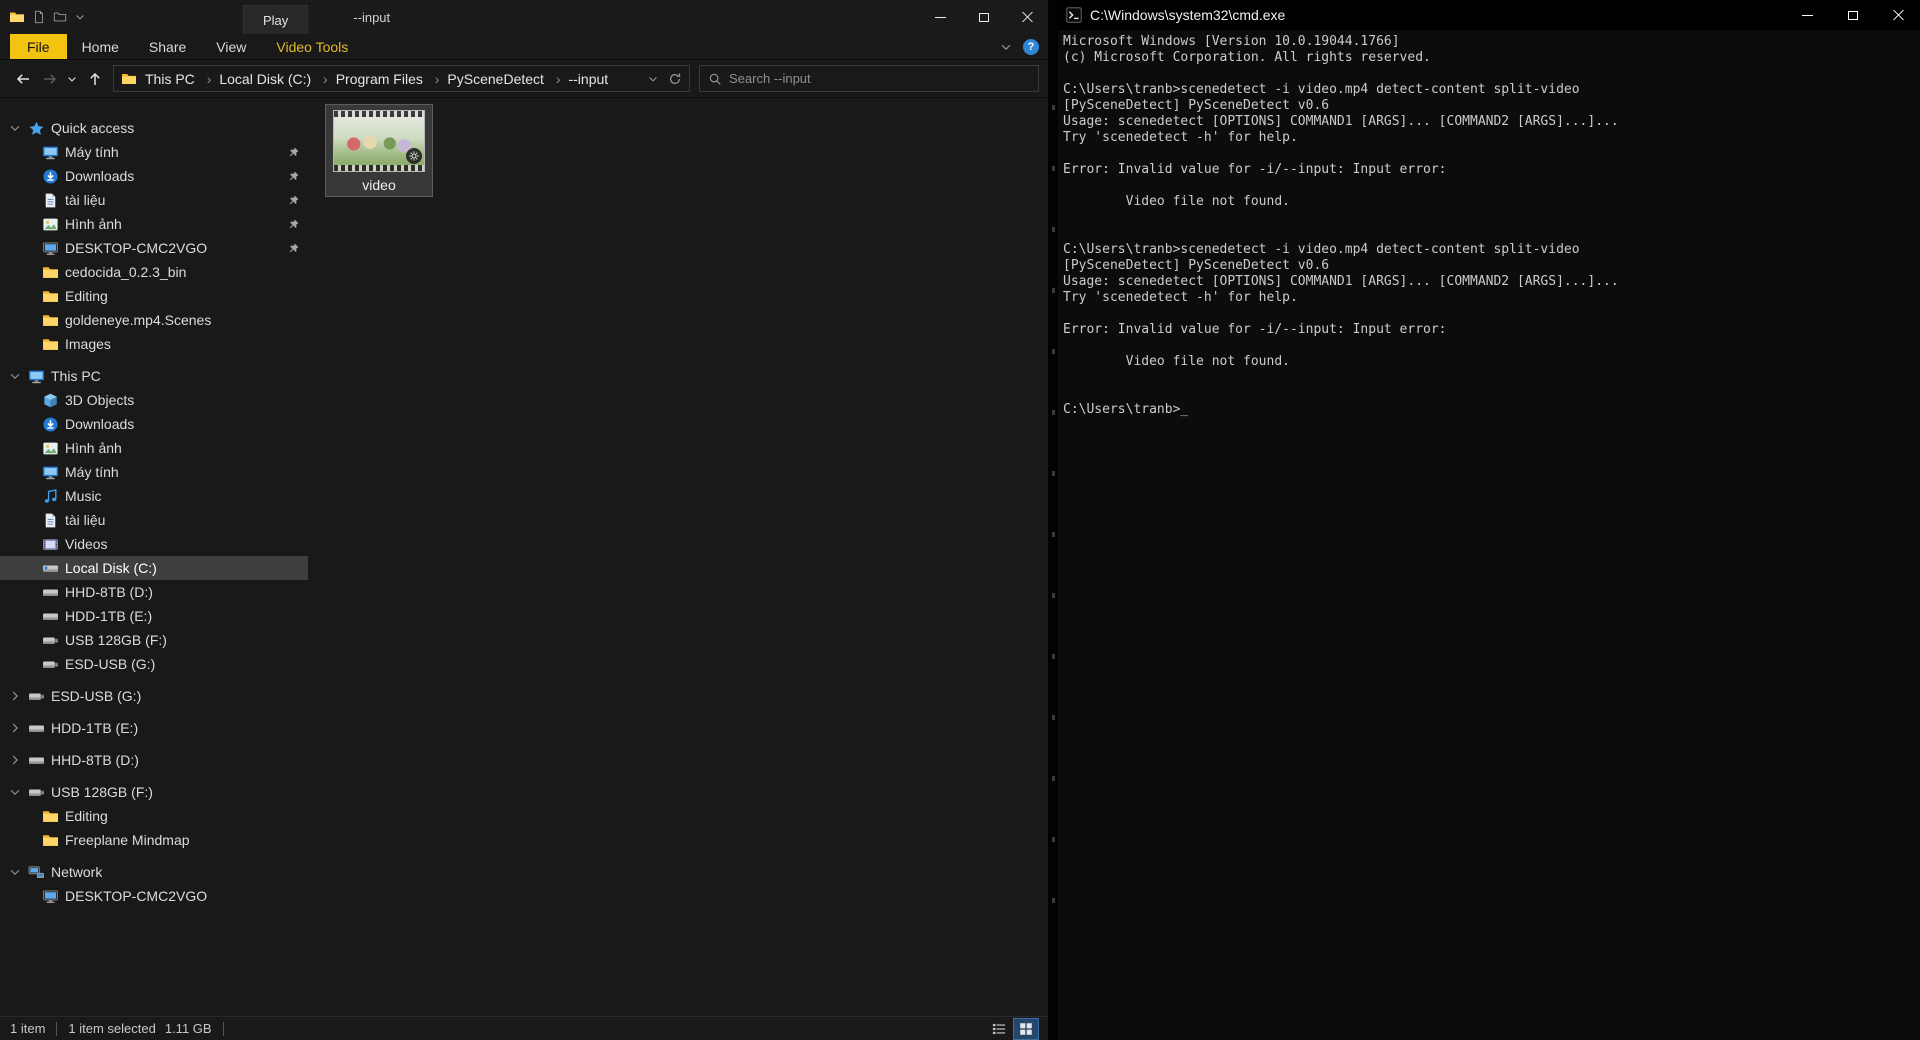 Image resolution: width=1920 pixels, height=1040 pixels. Describe the element at coordinates (154, 376) in the screenshot. I see `sidebar-item: This PC` at that location.